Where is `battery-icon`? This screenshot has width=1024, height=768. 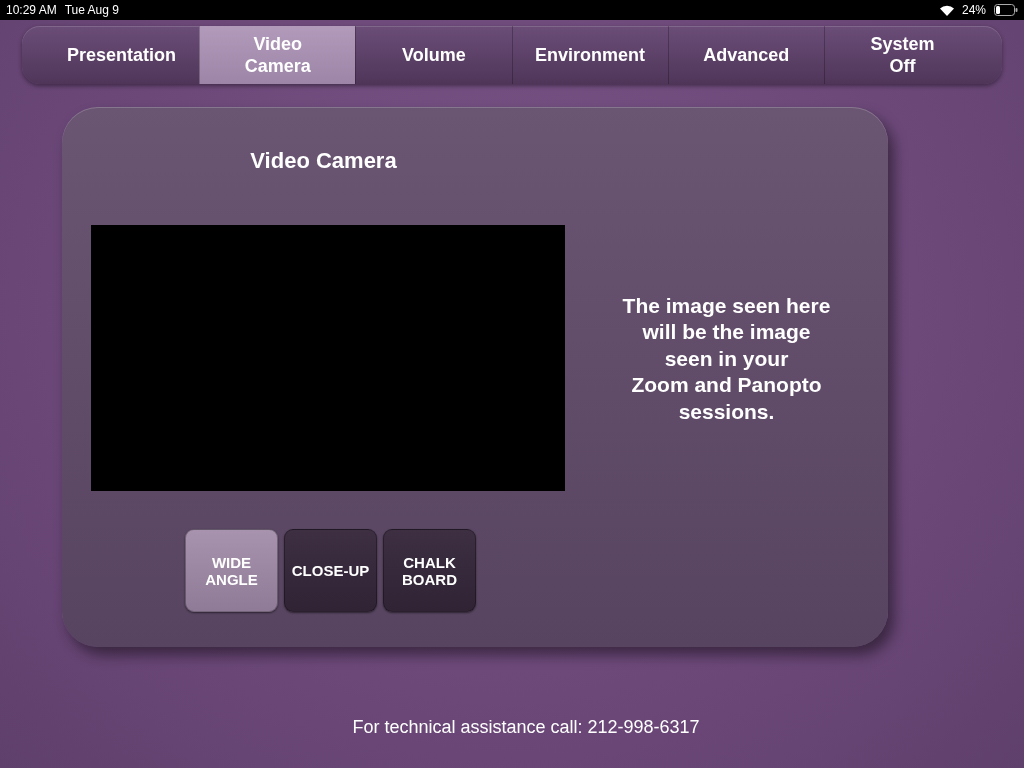
battery-icon is located at coordinates (1006, 10).